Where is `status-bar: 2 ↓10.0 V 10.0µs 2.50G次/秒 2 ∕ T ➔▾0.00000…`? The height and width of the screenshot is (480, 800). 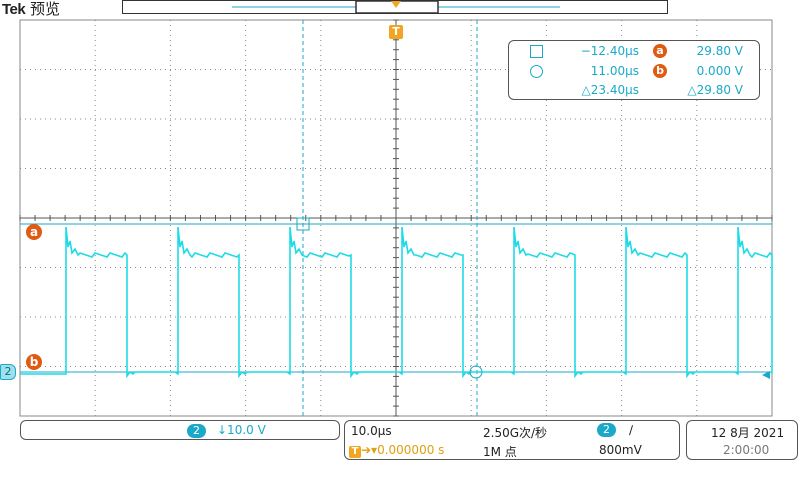
status-bar: 2 ↓10.0 V 10.0µs 2.50G次/秒 2 ∕ T ➔▾0.00000… is located at coordinates (400, 449).